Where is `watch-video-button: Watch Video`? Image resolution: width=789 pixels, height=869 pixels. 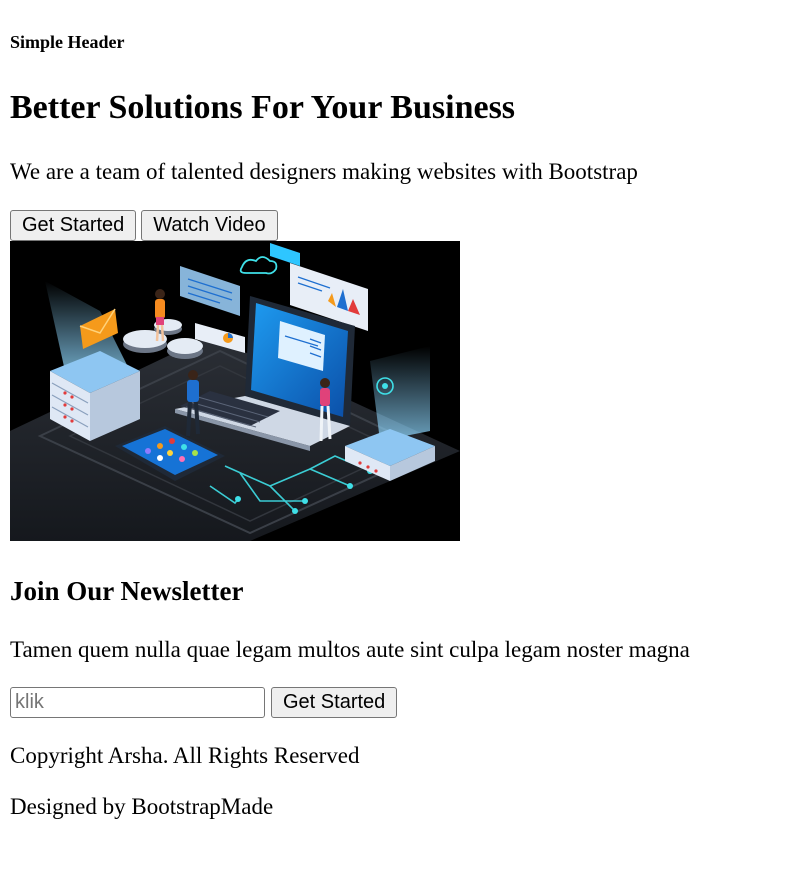
watch-video-button: Watch Video is located at coordinates (209, 225).